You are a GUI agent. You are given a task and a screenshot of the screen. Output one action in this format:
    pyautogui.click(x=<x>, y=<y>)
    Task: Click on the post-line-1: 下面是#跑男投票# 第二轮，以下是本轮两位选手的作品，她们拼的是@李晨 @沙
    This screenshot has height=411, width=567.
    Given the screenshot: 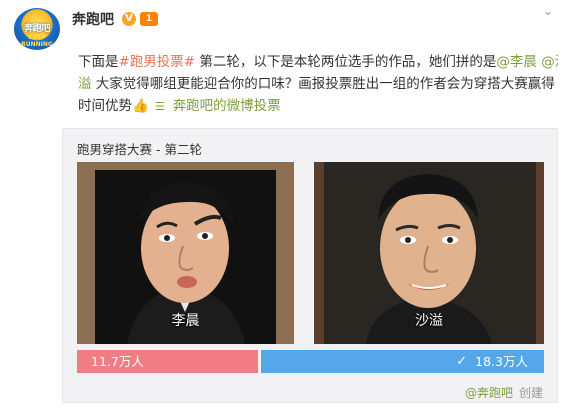 What is the action you would take?
    pyautogui.click(x=318, y=62)
    